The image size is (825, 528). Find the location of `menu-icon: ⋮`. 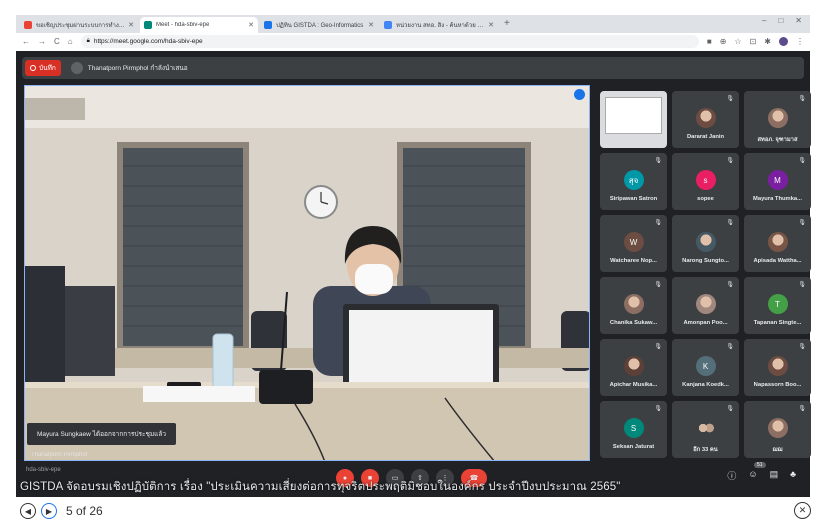

menu-icon: ⋮ is located at coordinates (800, 41).